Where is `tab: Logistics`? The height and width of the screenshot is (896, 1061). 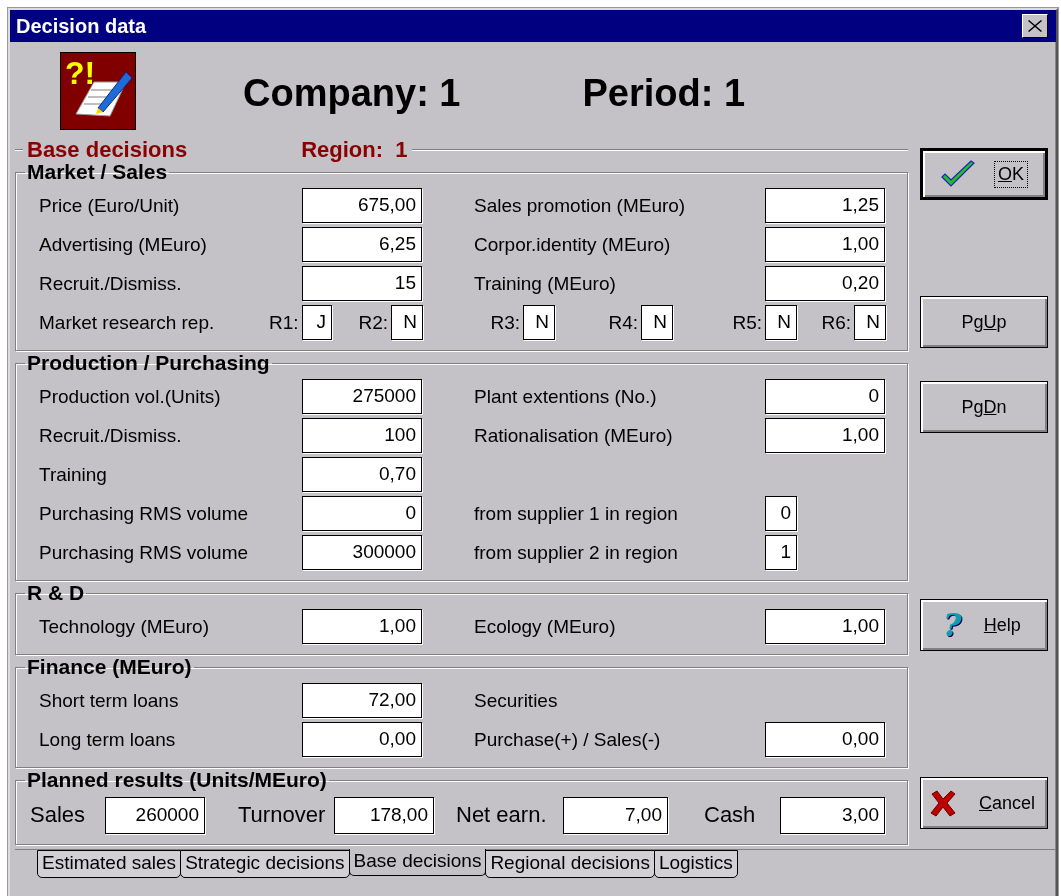
tab: Logistics is located at coordinates (695, 864).